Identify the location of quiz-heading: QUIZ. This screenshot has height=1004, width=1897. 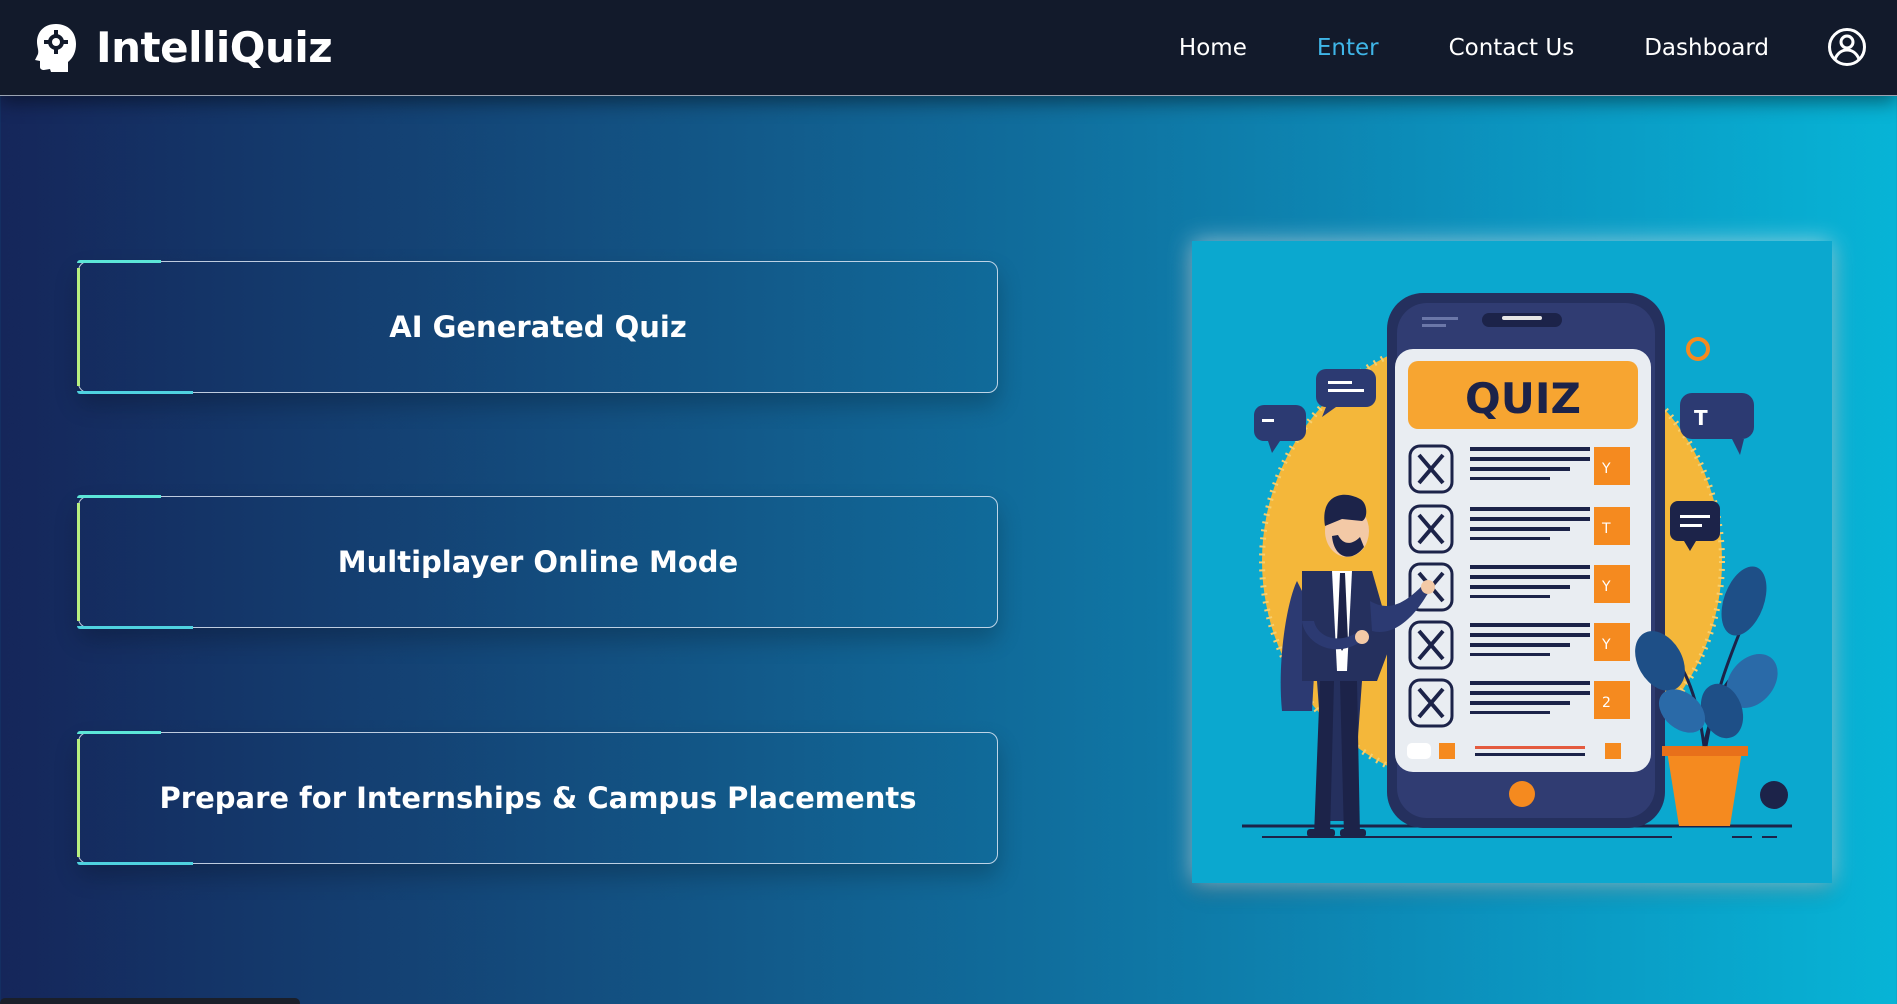
(1523, 398).